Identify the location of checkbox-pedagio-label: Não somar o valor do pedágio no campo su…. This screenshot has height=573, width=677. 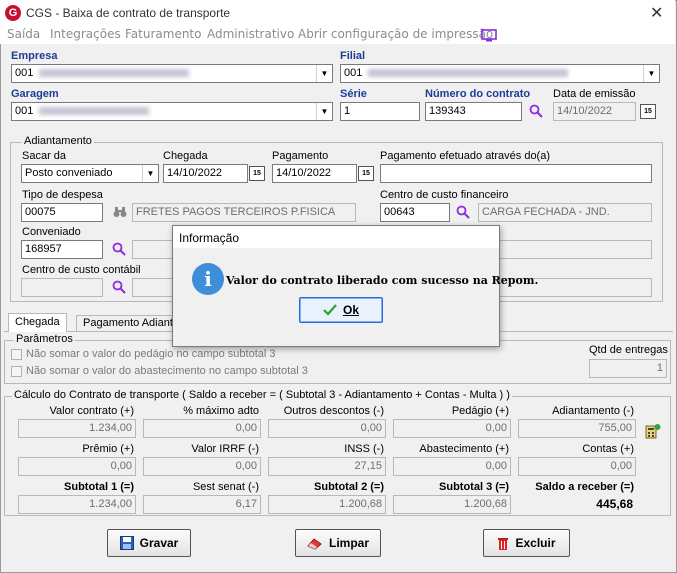
(151, 354).